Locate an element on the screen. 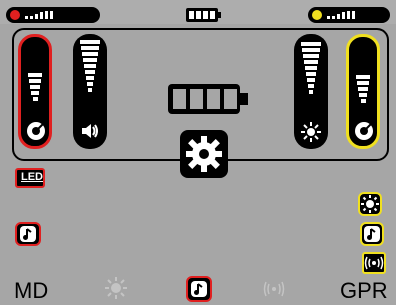 This screenshot has height=305, width=396. right-sensitivity-slider is located at coordinates (363, 91).